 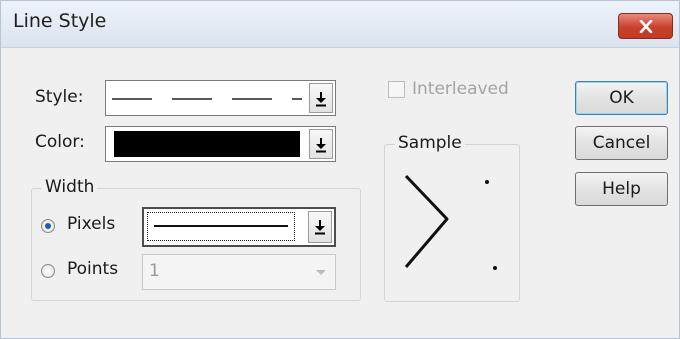 I want to click on dashed-line-preview, so click(x=207, y=99).